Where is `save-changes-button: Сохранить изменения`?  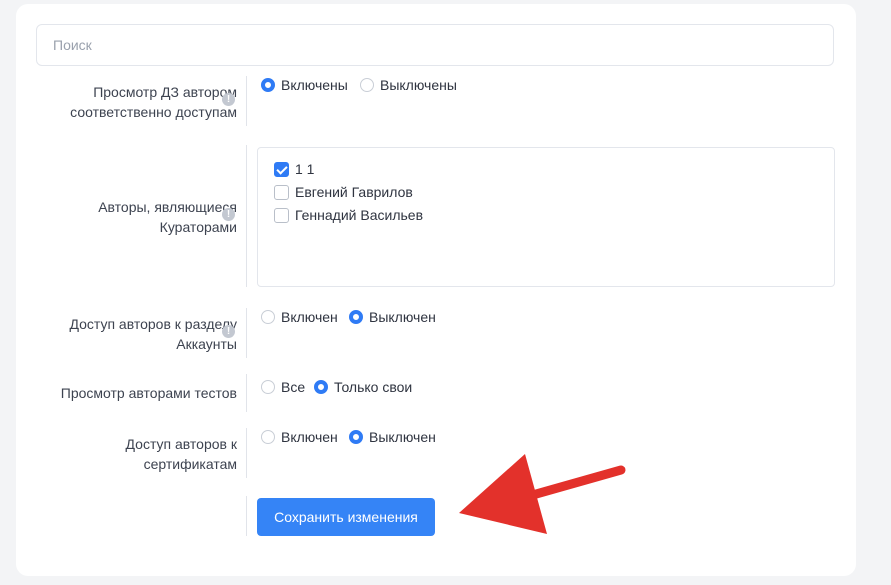
save-changes-button: Сохранить изменения is located at coordinates (346, 517).